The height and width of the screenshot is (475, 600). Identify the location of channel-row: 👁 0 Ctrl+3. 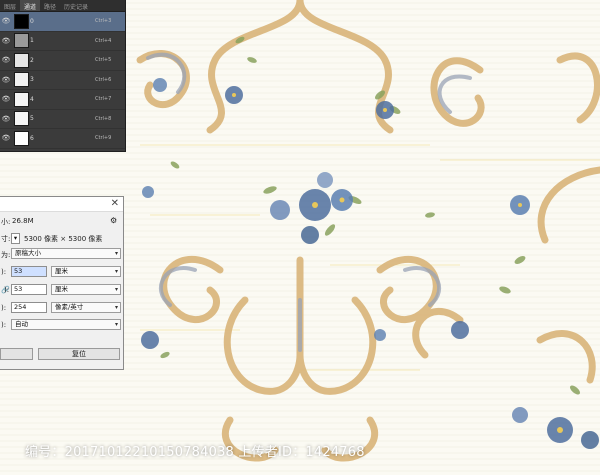
(62, 22).